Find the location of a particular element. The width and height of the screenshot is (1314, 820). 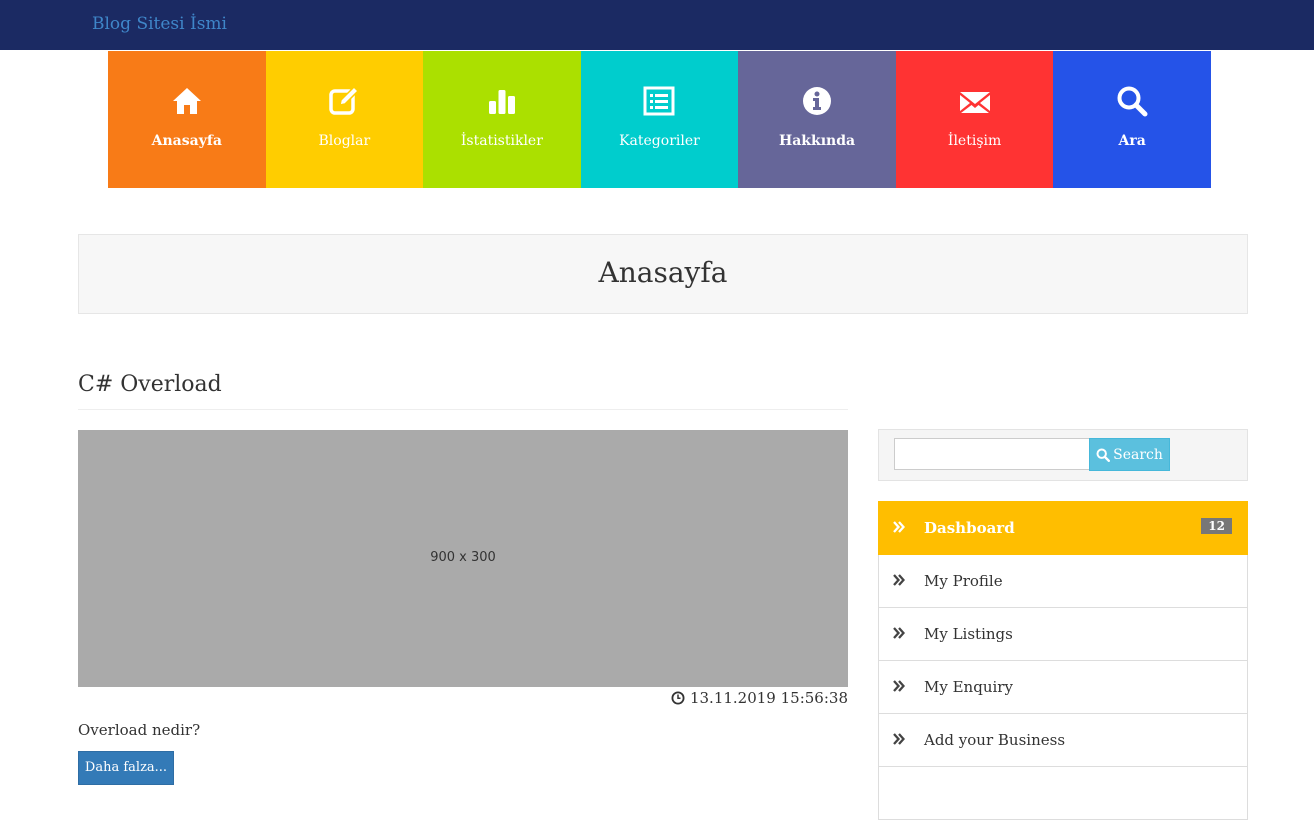

sidebar-item-label: Dashboard is located at coordinates (969, 528).